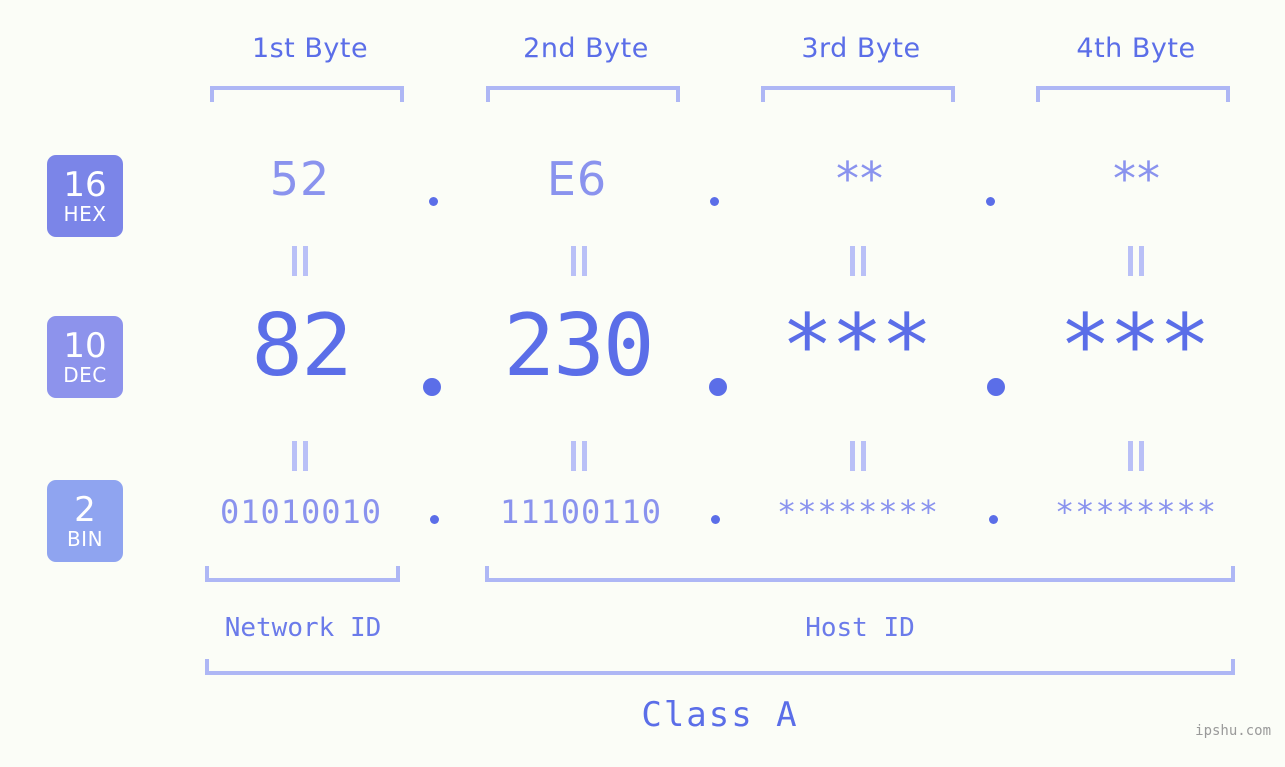 The width and height of the screenshot is (1285, 767). I want to click on host-id-label: Host ID, so click(860, 628).